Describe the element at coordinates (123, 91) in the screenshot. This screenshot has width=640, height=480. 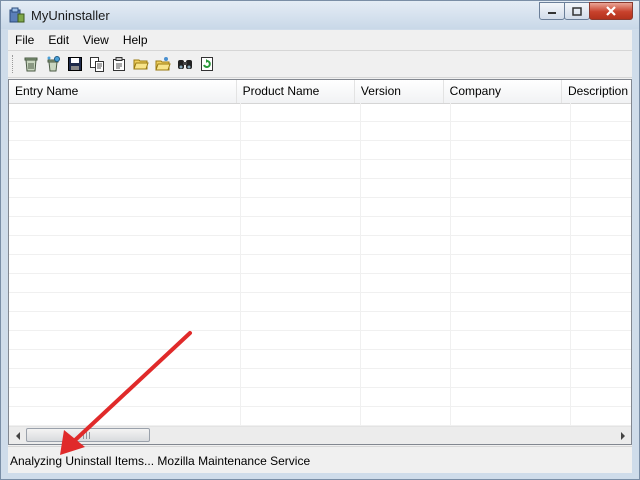
I see `column-header-entry-name: Entry Name` at that location.